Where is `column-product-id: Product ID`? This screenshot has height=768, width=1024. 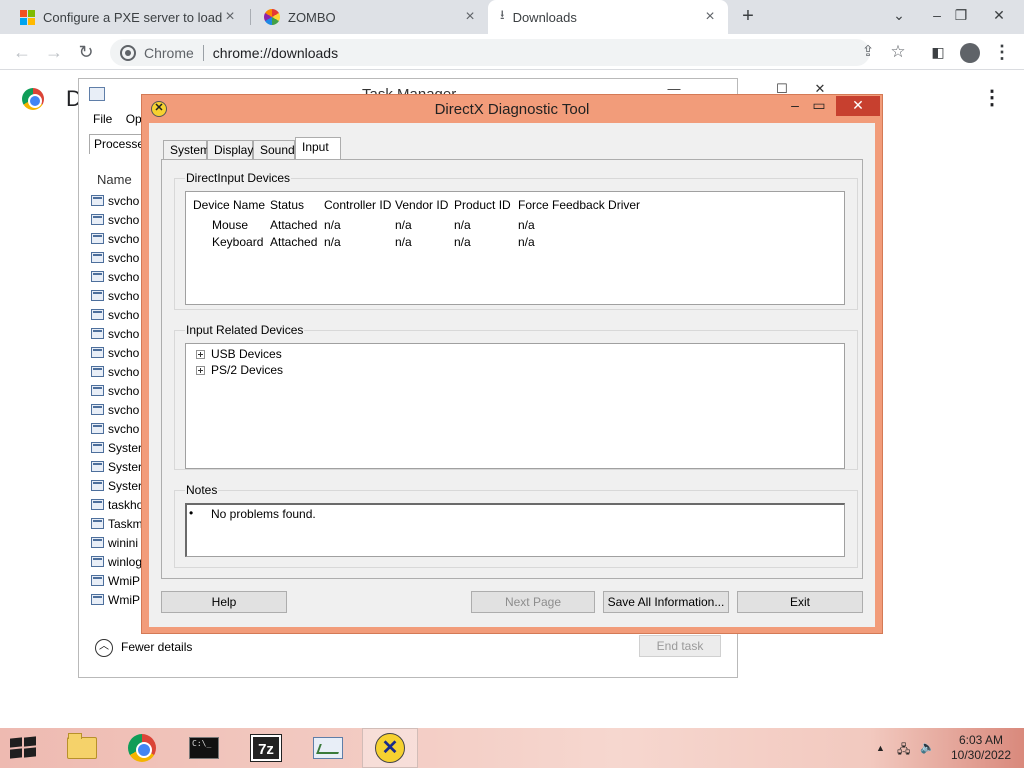 column-product-id: Product ID is located at coordinates (482, 205).